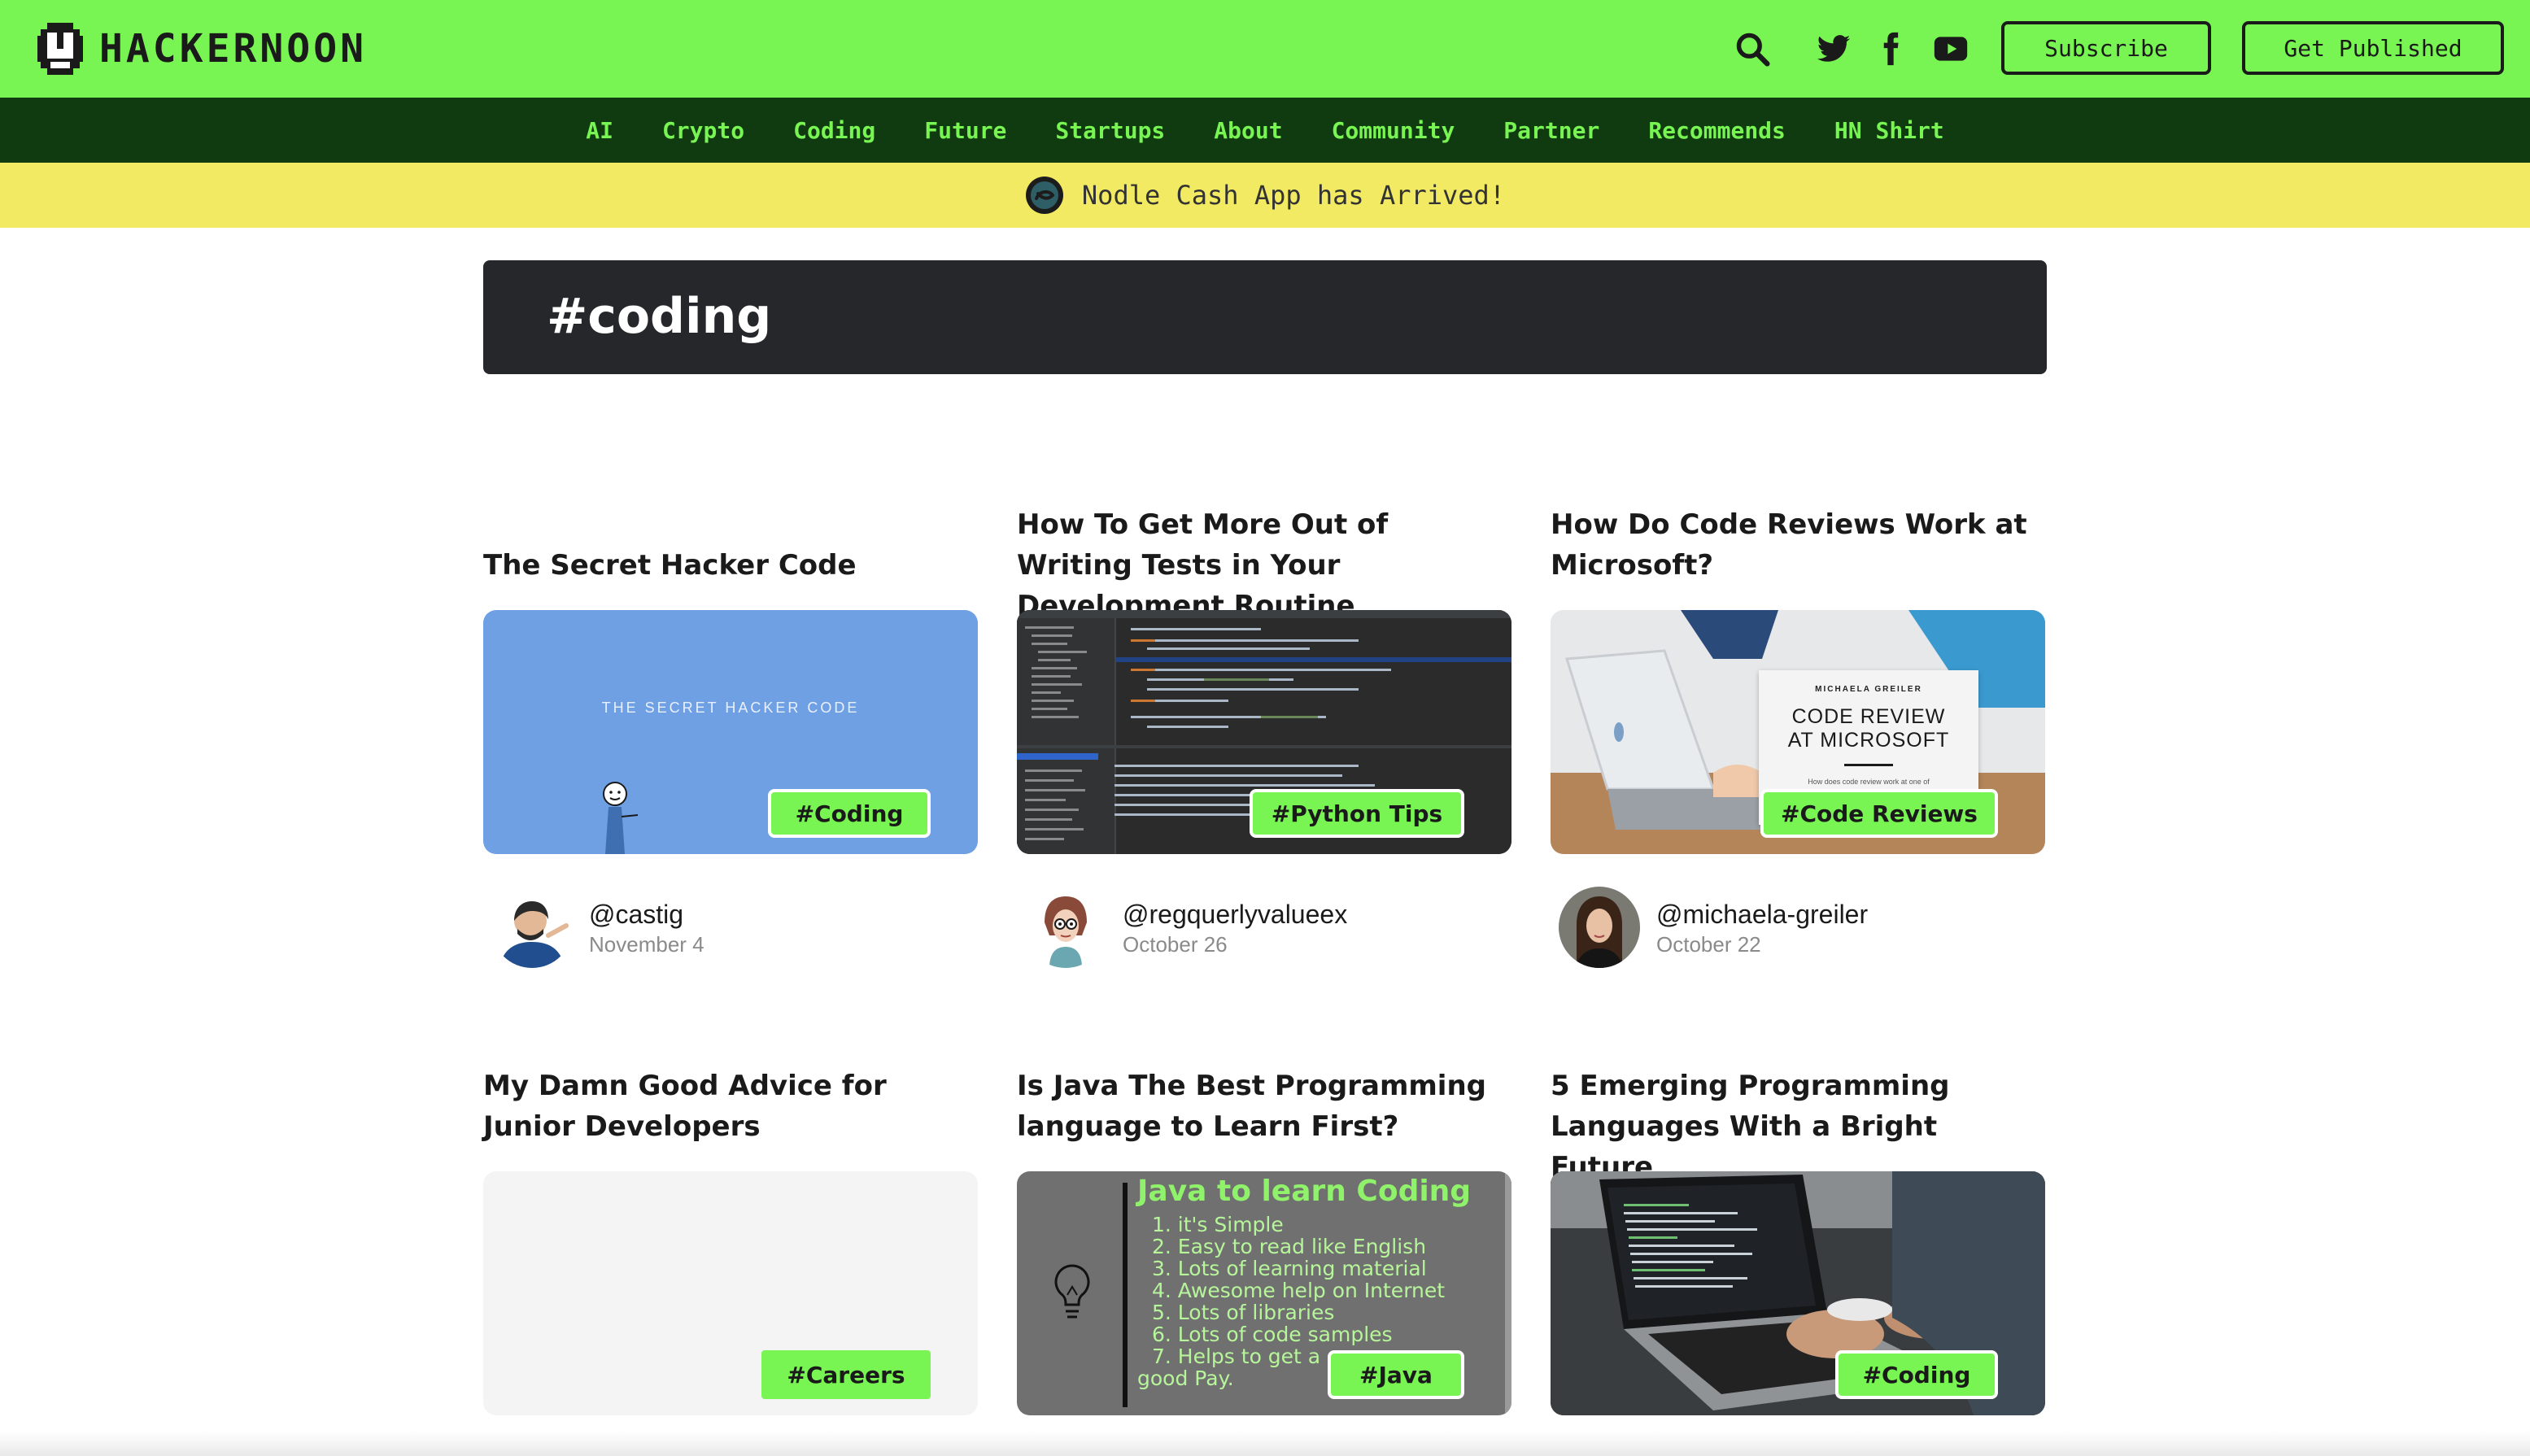 The image size is (2530, 1456). What do you see at coordinates (1798, 545) in the screenshot?
I see `article-title: How Do Code Reviews Work at Microsoft?` at bounding box center [1798, 545].